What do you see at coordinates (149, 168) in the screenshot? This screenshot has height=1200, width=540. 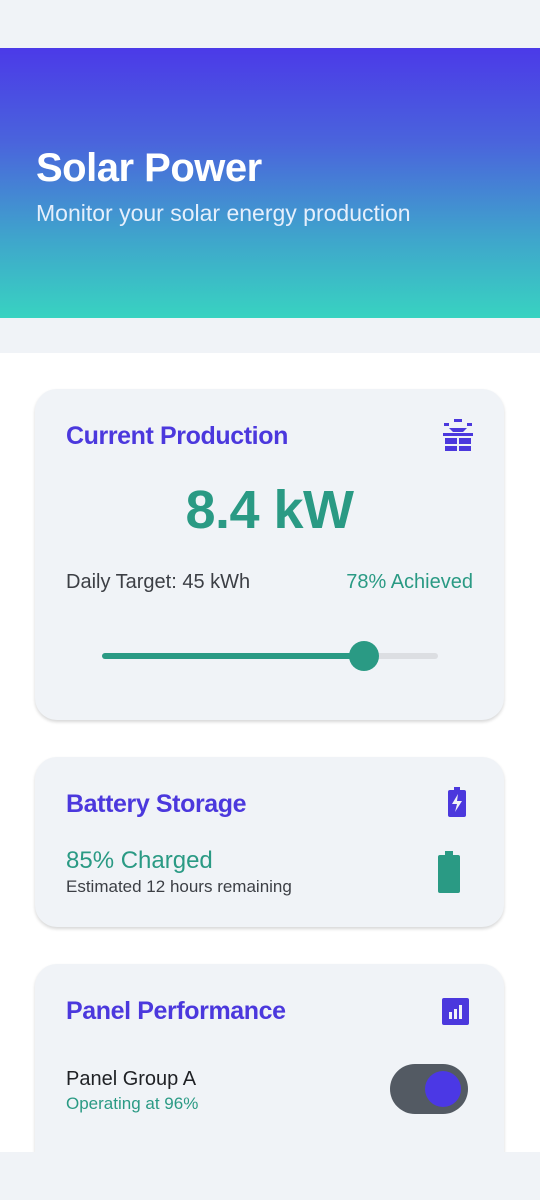 I see `page-title: Solar Power` at bounding box center [149, 168].